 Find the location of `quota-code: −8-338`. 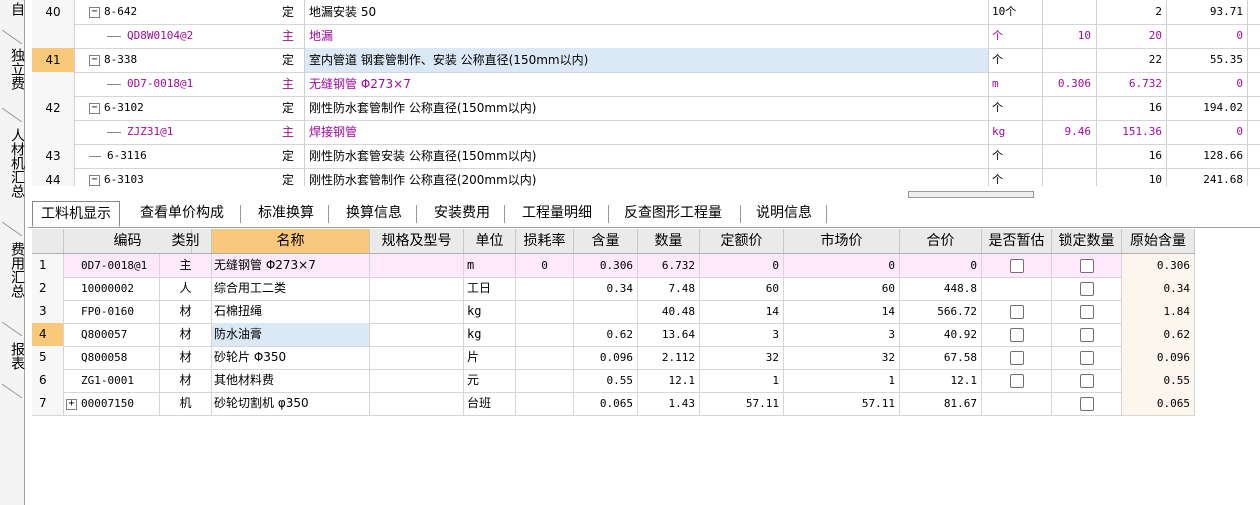

quota-code: −8-338 is located at coordinates (180, 60).